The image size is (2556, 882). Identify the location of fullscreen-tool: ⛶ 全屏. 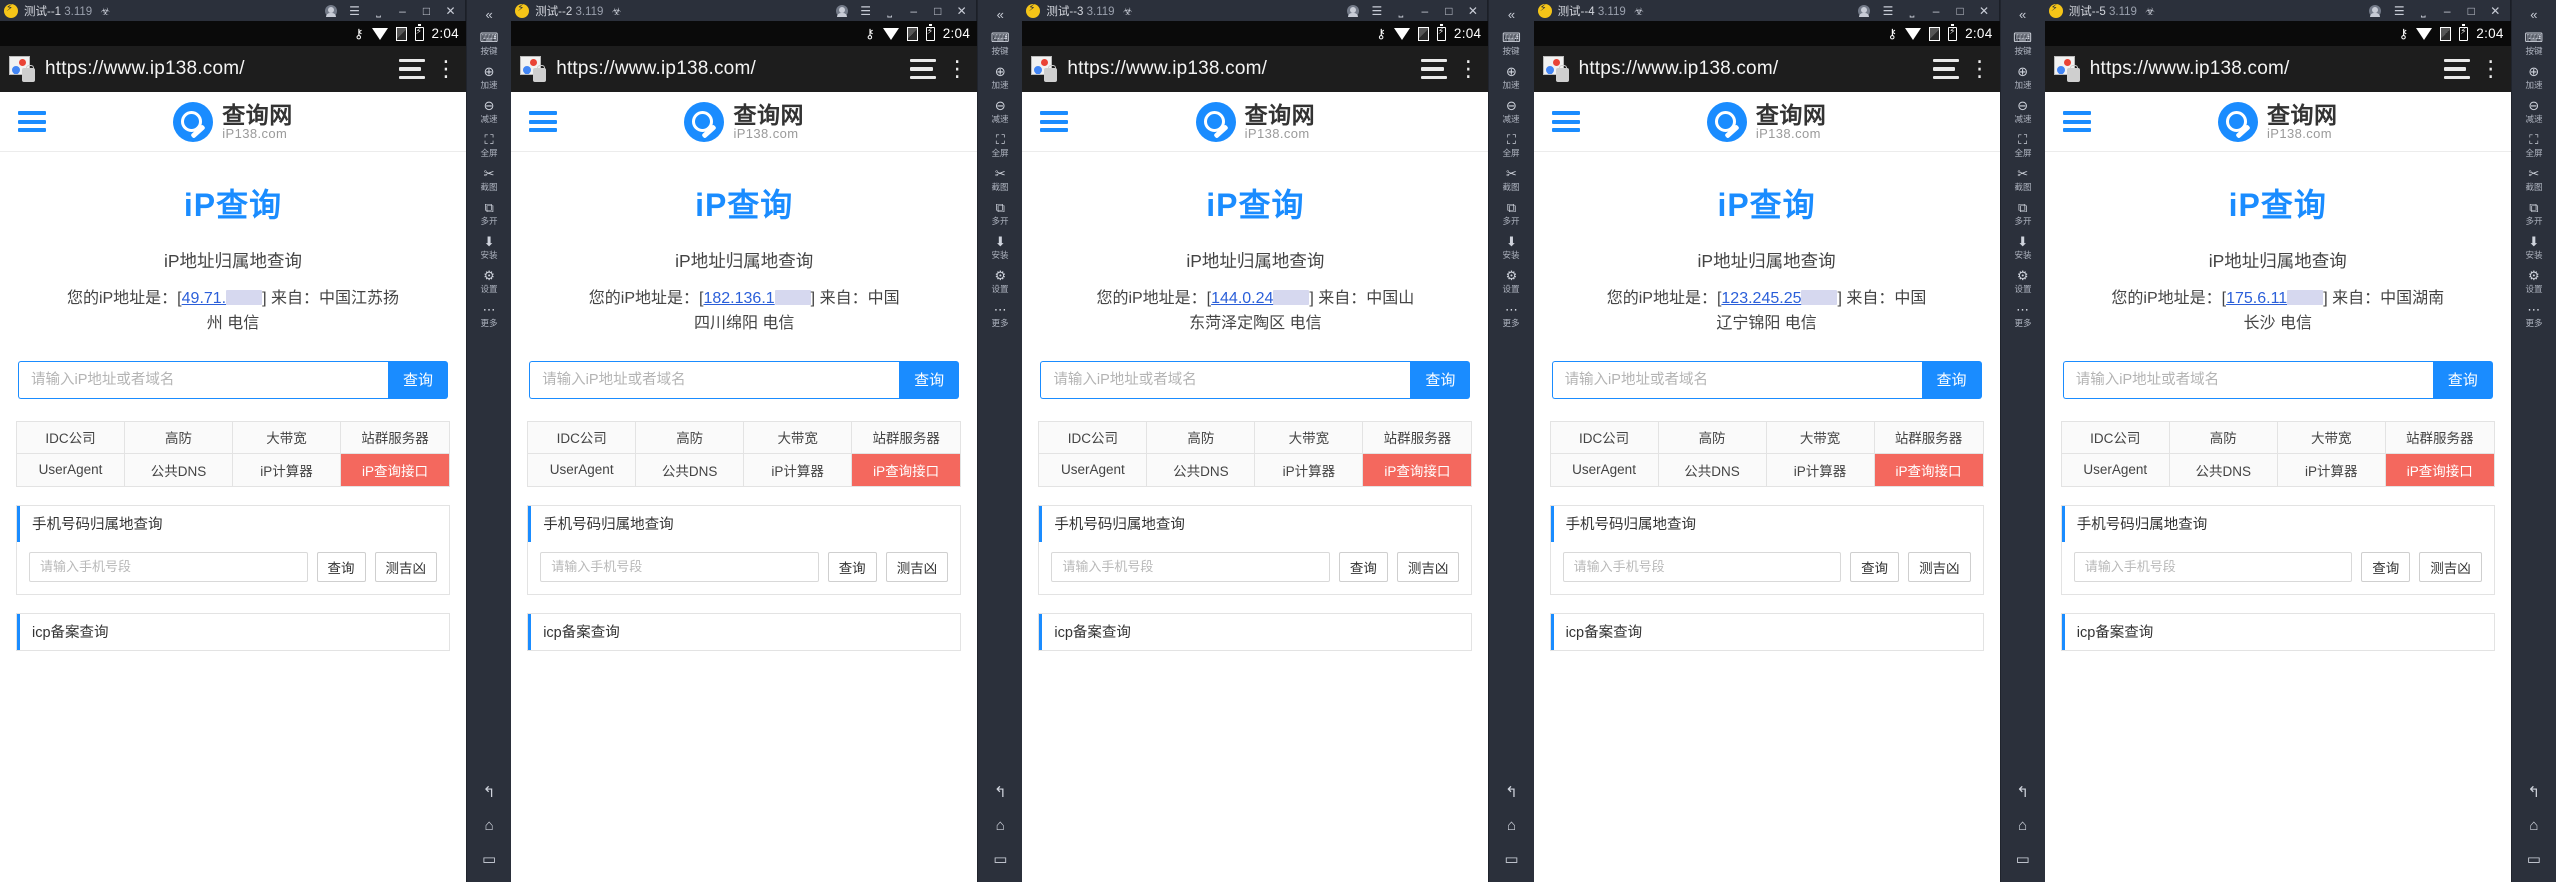
(1511, 144).